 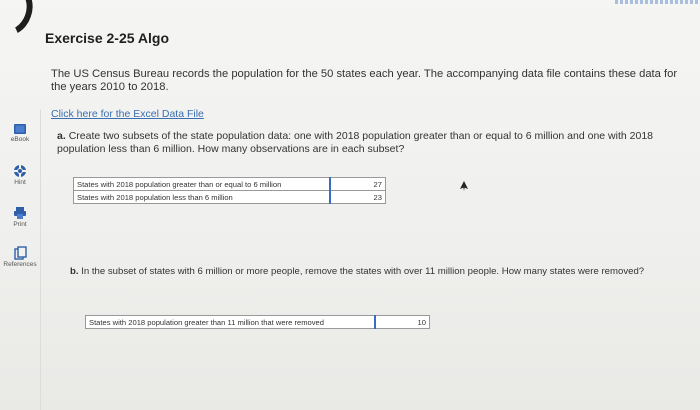 What do you see at coordinates (401, 322) in the screenshot?
I see `answer-input-removed-states: 10` at bounding box center [401, 322].